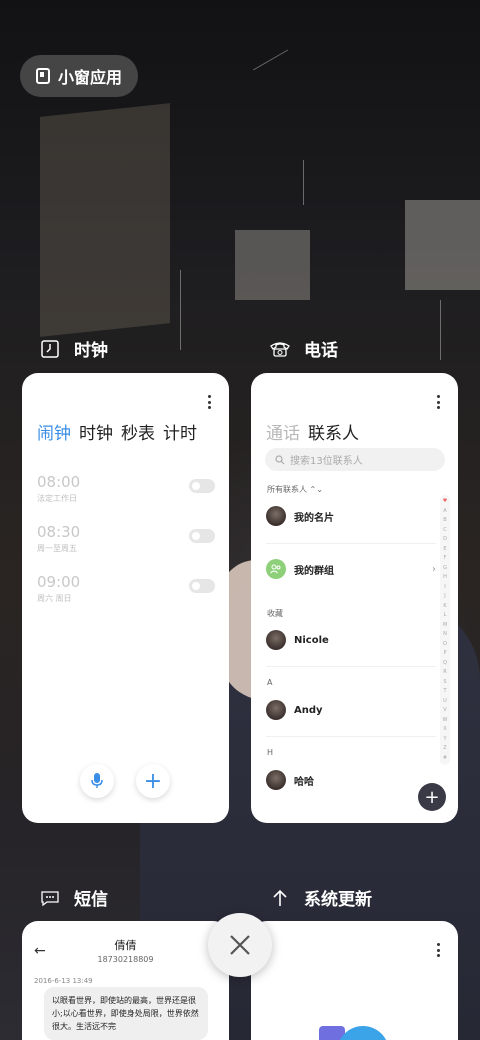 Image resolution: width=480 pixels, height=1040 pixels. What do you see at coordinates (105, 220) in the screenshot?
I see `wall-panel` at bounding box center [105, 220].